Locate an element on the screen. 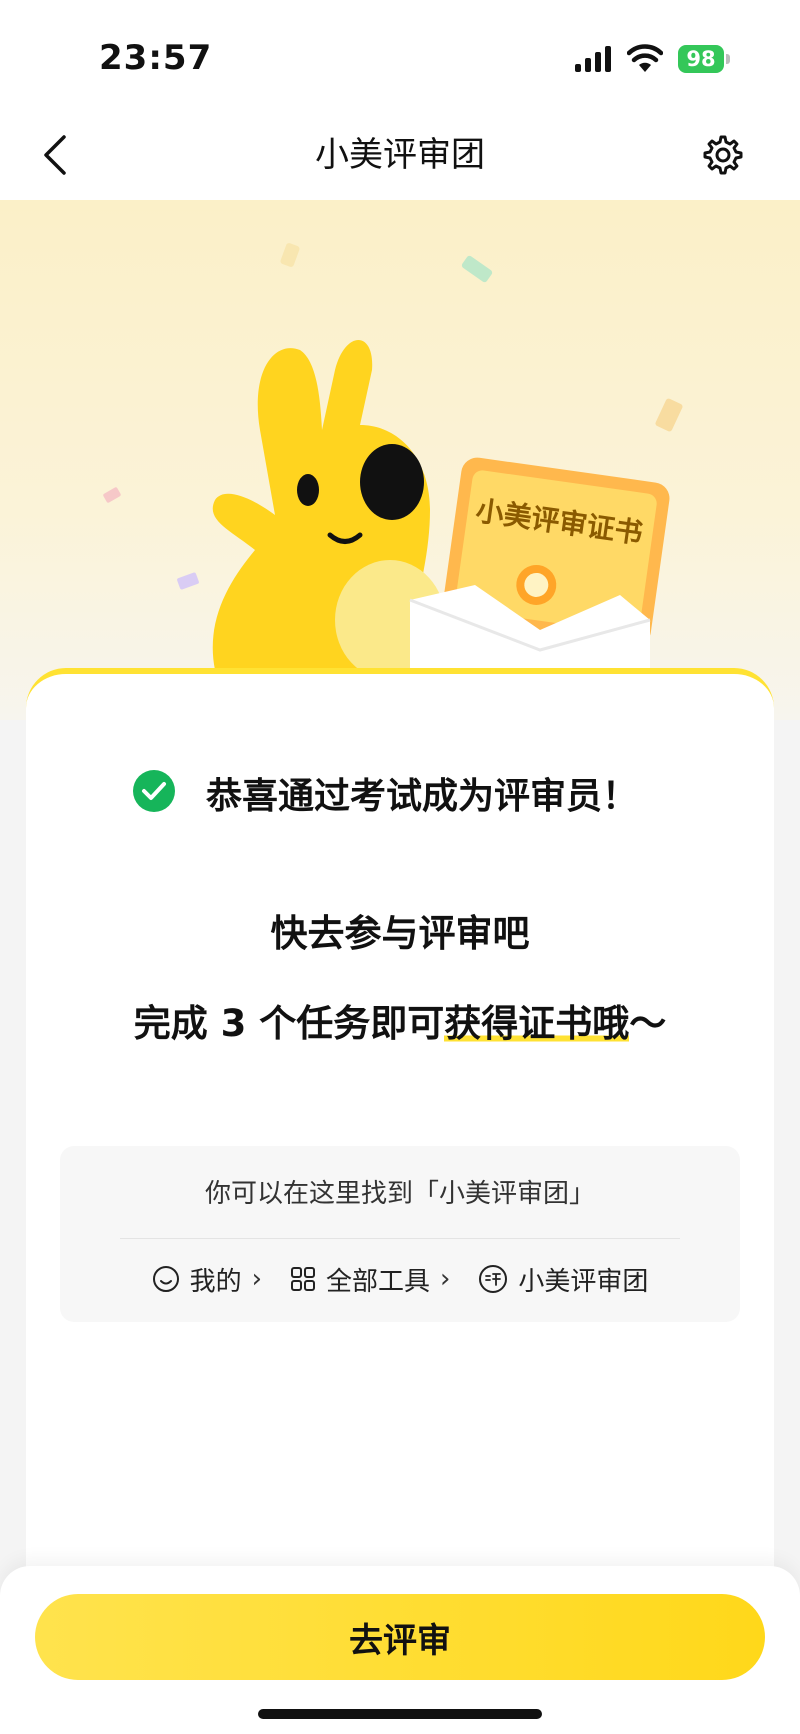 This screenshot has width=800, height=1734. task-suffix: ～ is located at coordinates (648, 1023).